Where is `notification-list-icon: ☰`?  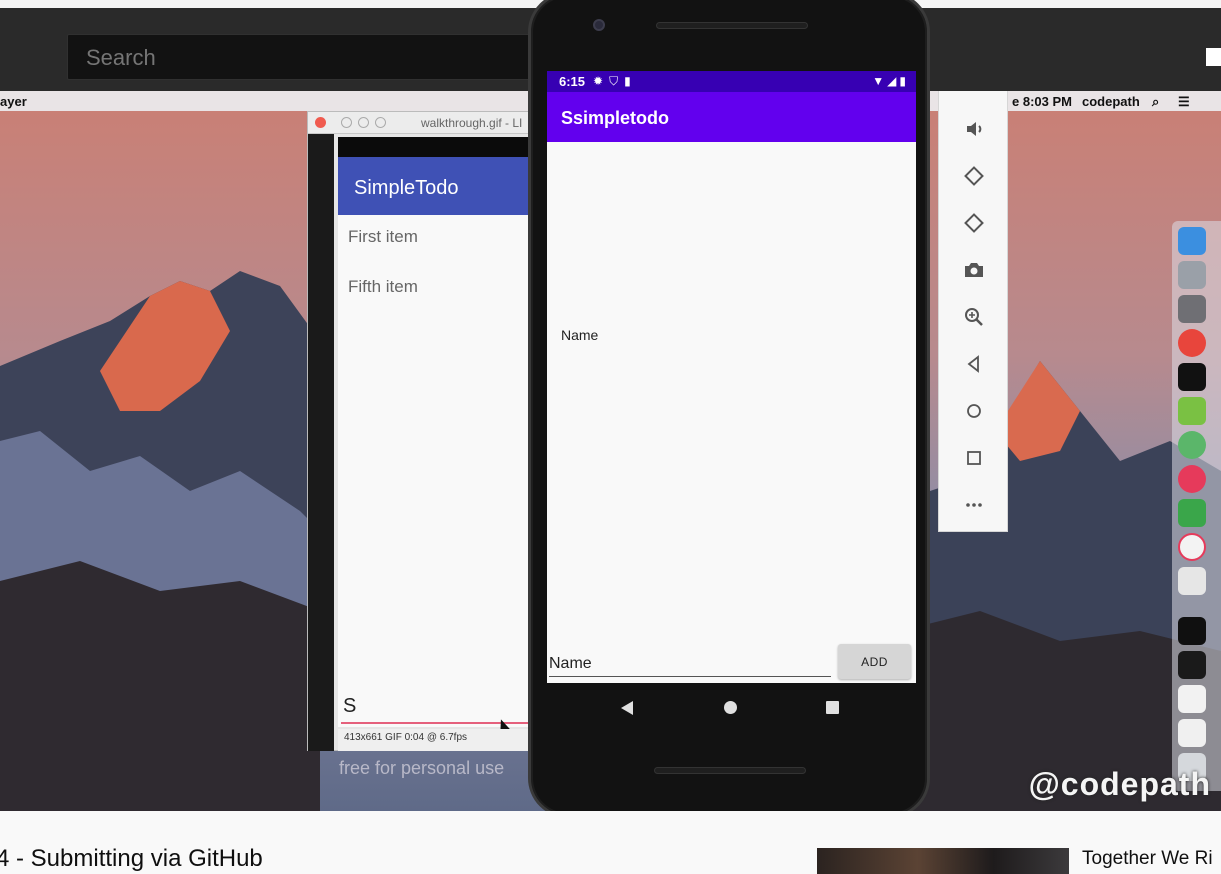 notification-list-icon: ☰ is located at coordinates (1184, 101).